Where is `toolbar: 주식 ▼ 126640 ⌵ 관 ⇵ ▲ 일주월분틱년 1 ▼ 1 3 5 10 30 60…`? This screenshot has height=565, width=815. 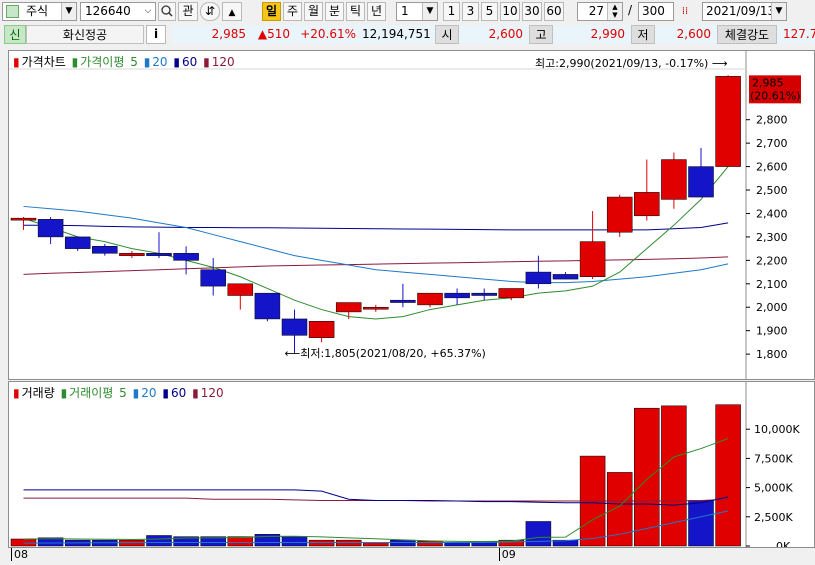 toolbar: 주식 ▼ 126640 ⌵ 관 ⇵ ▲ 일주월분틱년 1 ▼ 1 3 5 10 30 60… is located at coordinates (407, 12).